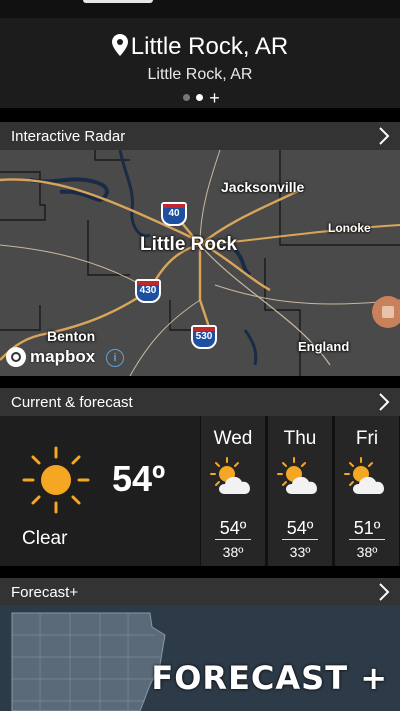 This screenshot has width=400, height=711. I want to click on location-header: Little Rock, AR Little Rock, AR +, so click(200, 63).